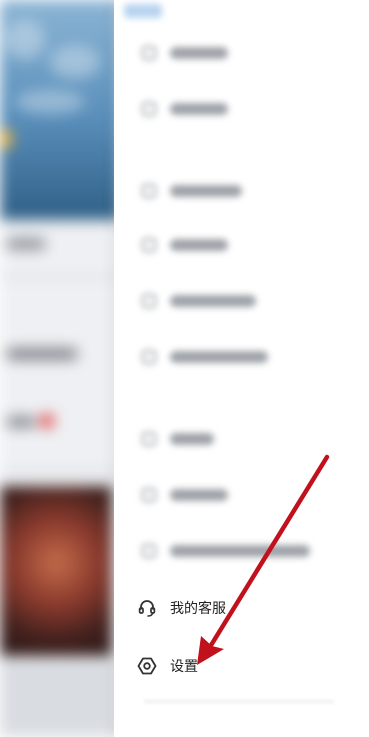 The height and width of the screenshot is (737, 369). Describe the element at coordinates (241, 665) in the screenshot. I see `settings-item: 设置` at that location.